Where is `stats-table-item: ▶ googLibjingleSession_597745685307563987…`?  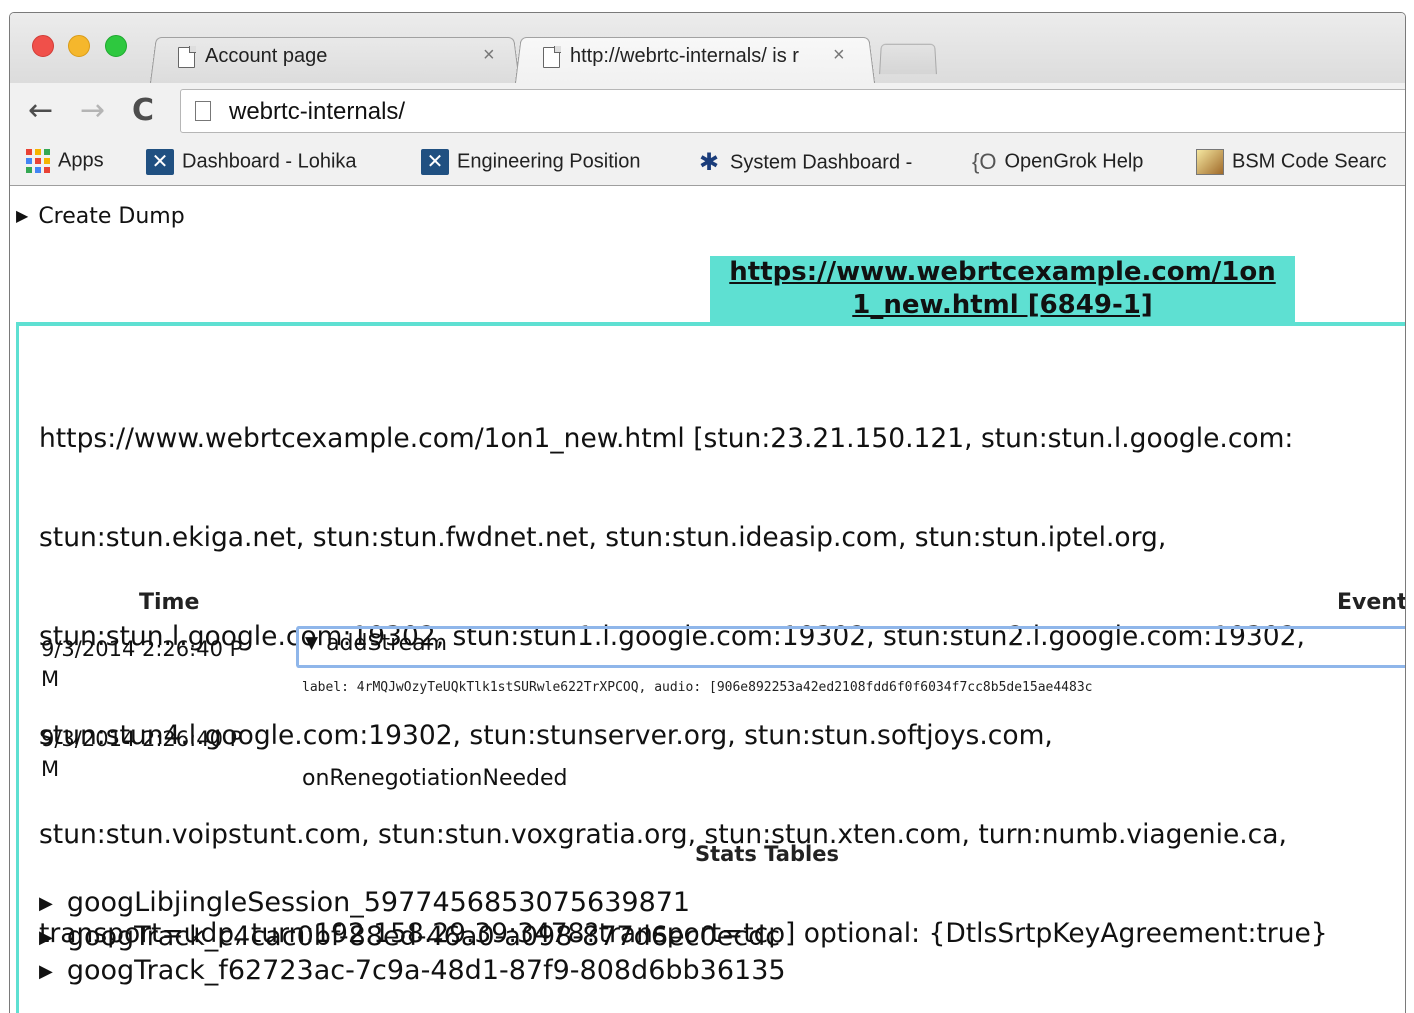 stats-table-item: ▶ googLibjingleSession_597745685307563987… is located at coordinates (412, 903).